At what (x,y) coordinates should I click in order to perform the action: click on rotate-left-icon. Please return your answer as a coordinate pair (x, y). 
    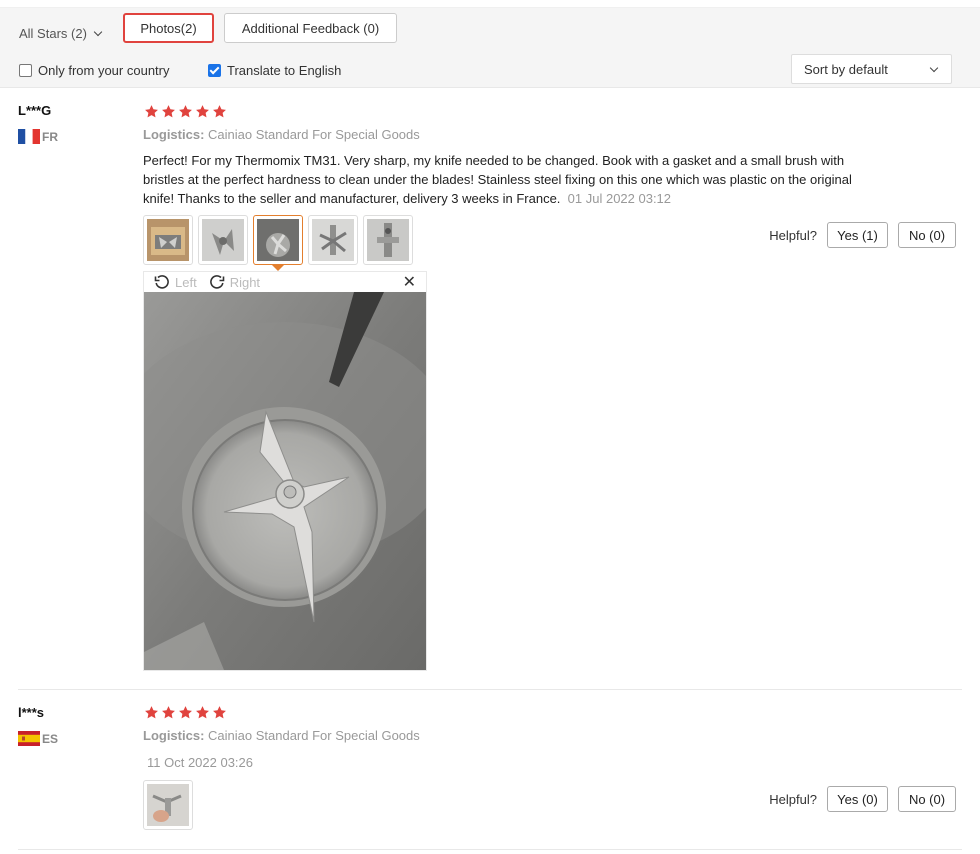
    Looking at the image, I should click on (161, 282).